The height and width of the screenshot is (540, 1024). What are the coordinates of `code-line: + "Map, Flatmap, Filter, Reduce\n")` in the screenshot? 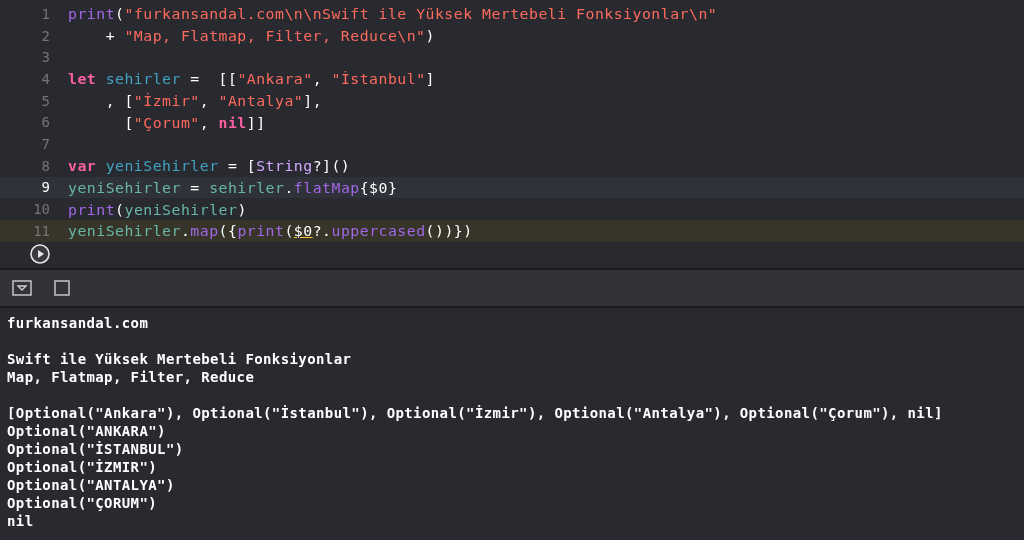 It's located at (269, 36).